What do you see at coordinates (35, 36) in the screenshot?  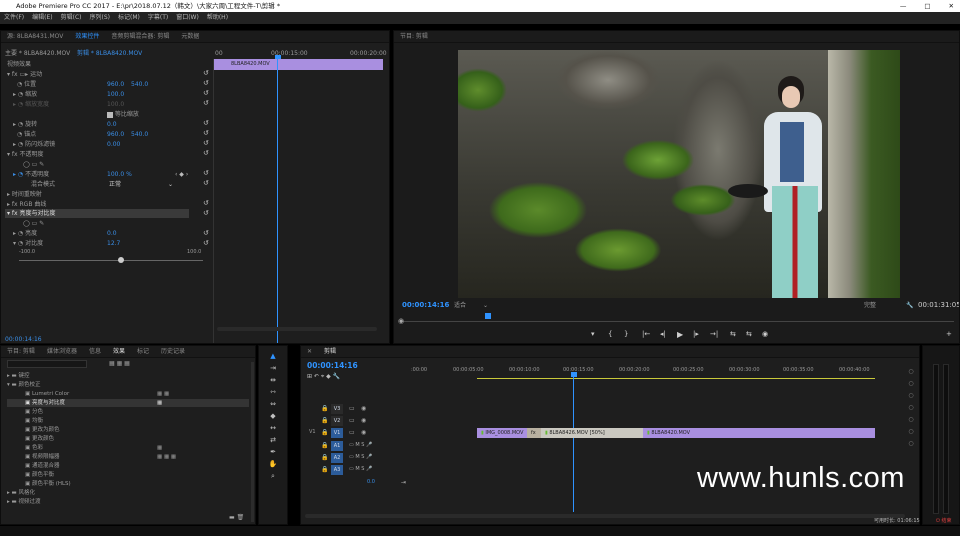 I see `tab-source: 源: 8LBA8431.MOV` at bounding box center [35, 36].